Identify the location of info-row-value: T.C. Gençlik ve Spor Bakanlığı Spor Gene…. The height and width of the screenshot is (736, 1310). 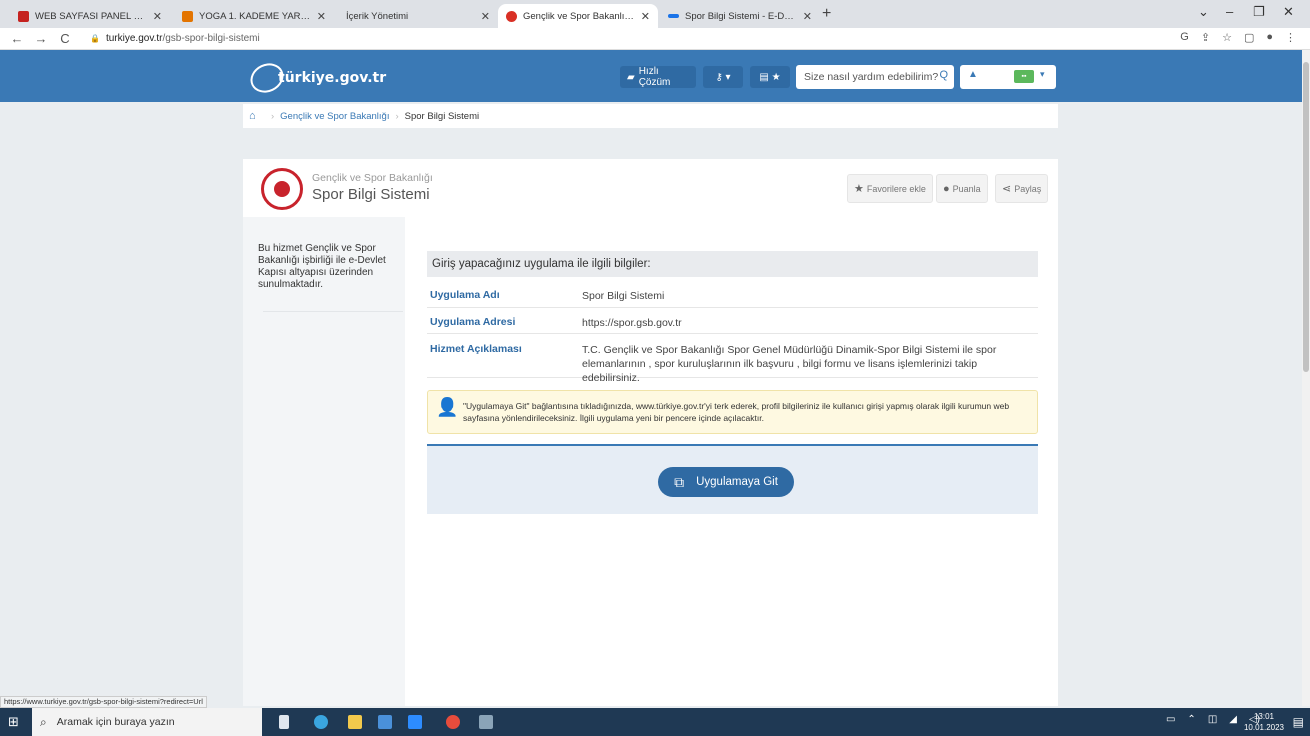
(789, 364).